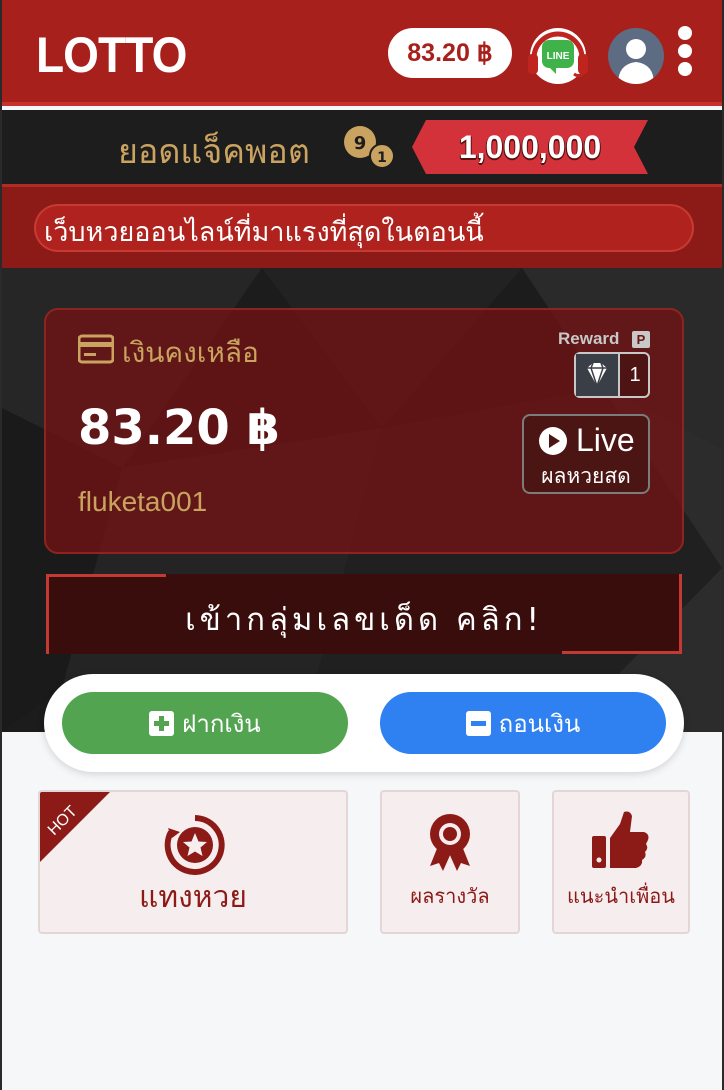  What do you see at coordinates (685, 51) in the screenshot?
I see `more-menu-icon` at bounding box center [685, 51].